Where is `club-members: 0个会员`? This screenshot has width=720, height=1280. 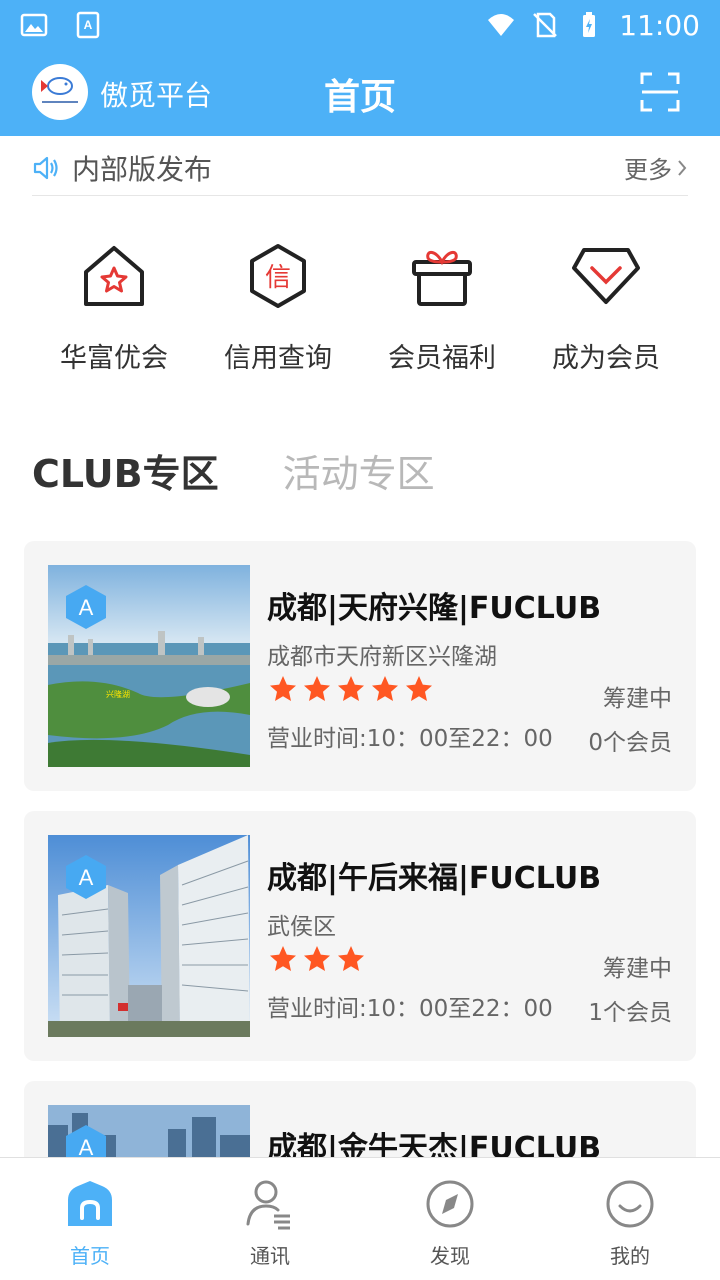
club-members: 0个会员 is located at coordinates (630, 743).